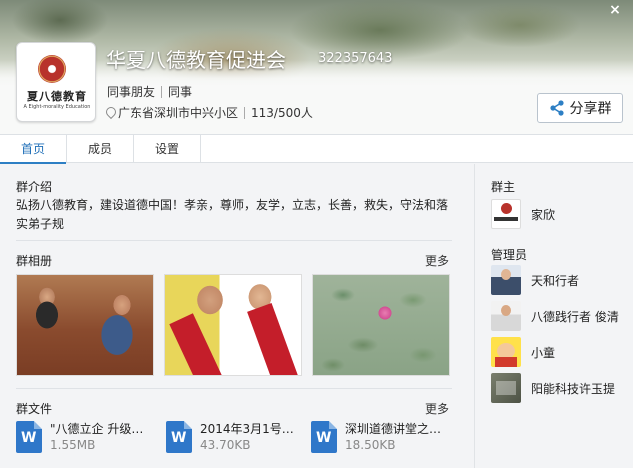 This screenshot has height=468, width=633. What do you see at coordinates (52, 69) in the screenshot?
I see `group-logo-emblem` at bounding box center [52, 69].